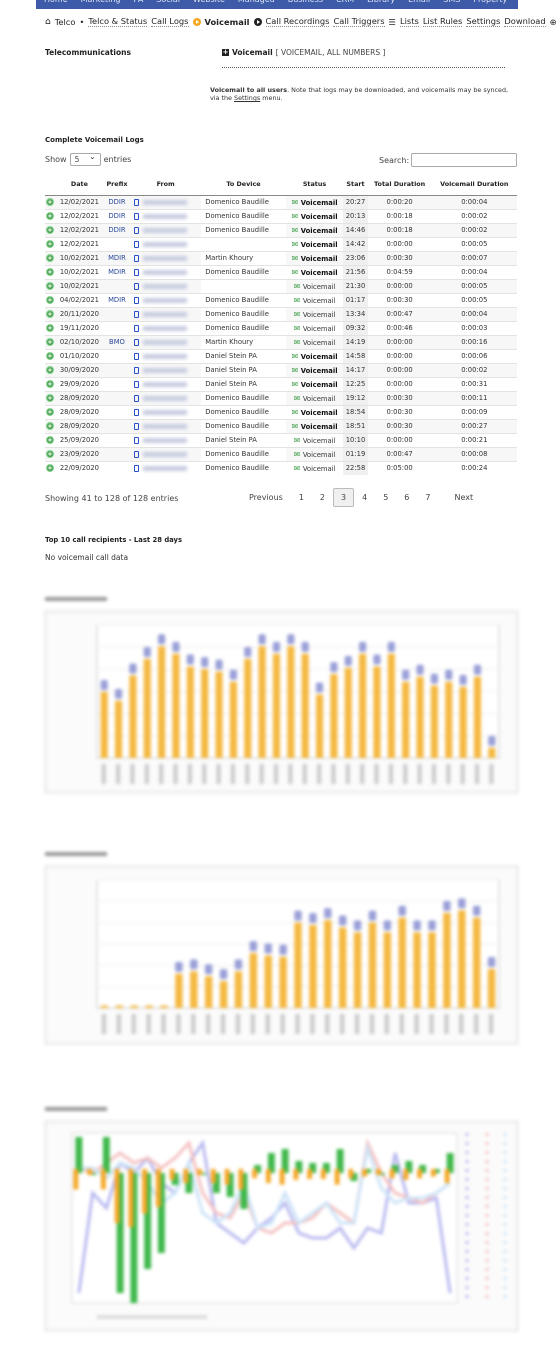 The width and height of the screenshot is (560, 1354). Describe the element at coordinates (297, 21) in the screenshot. I see `subnav-call-recordings: Call Recordings` at that location.